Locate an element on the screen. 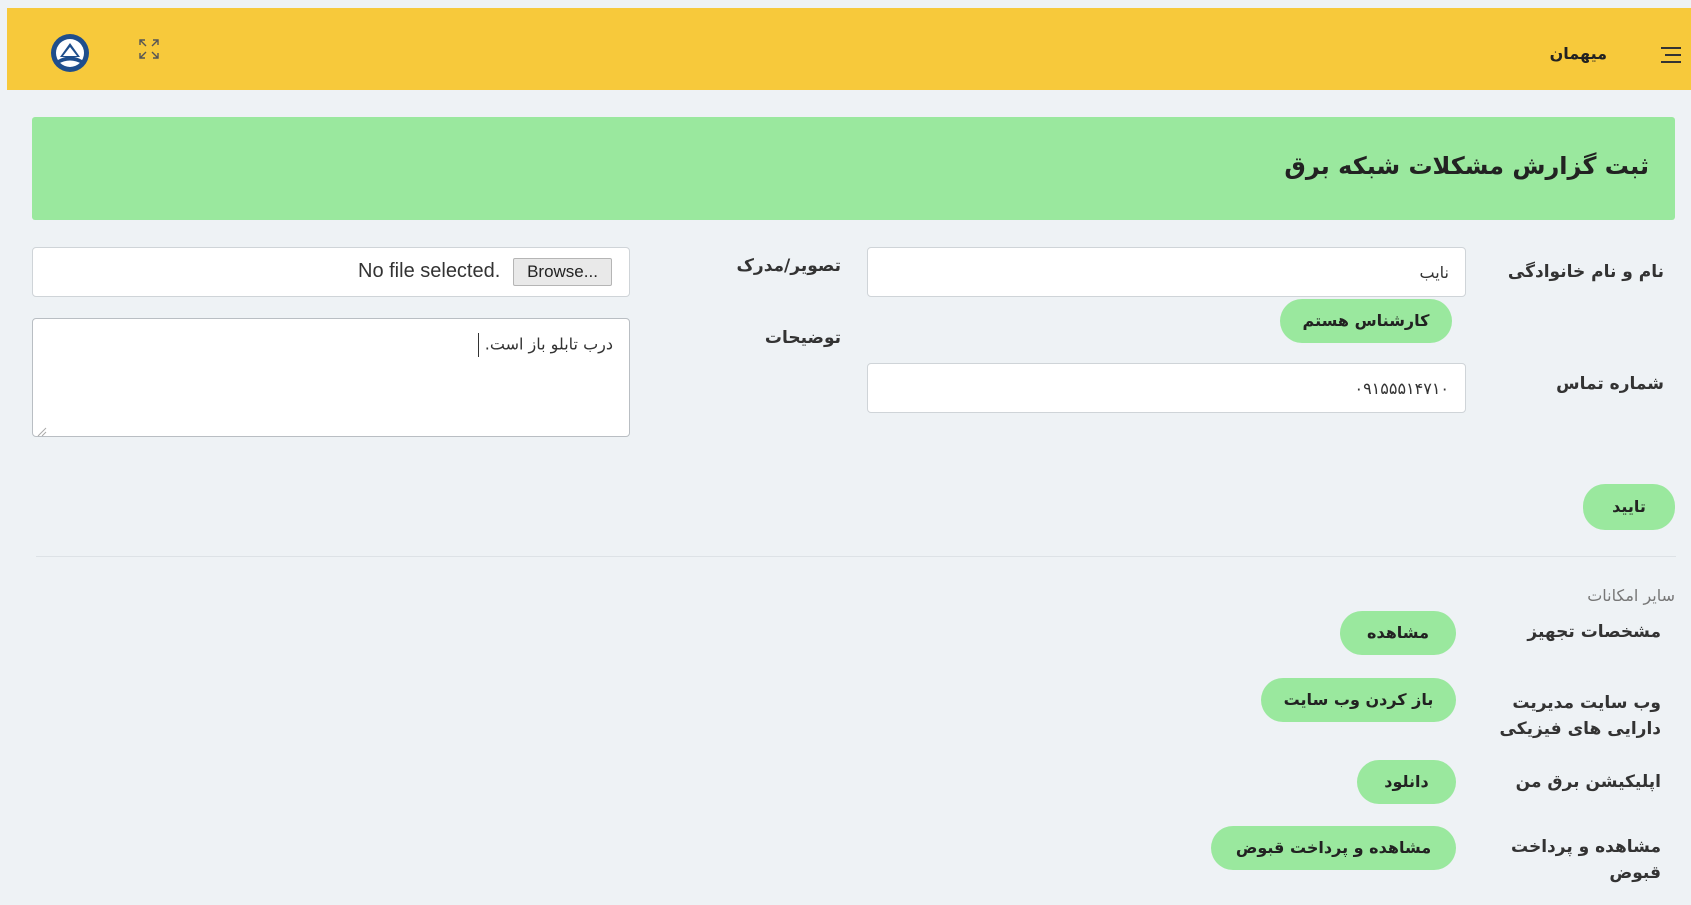 The image size is (1691, 905). expert-button: کارشناس هستم is located at coordinates (1366, 321).